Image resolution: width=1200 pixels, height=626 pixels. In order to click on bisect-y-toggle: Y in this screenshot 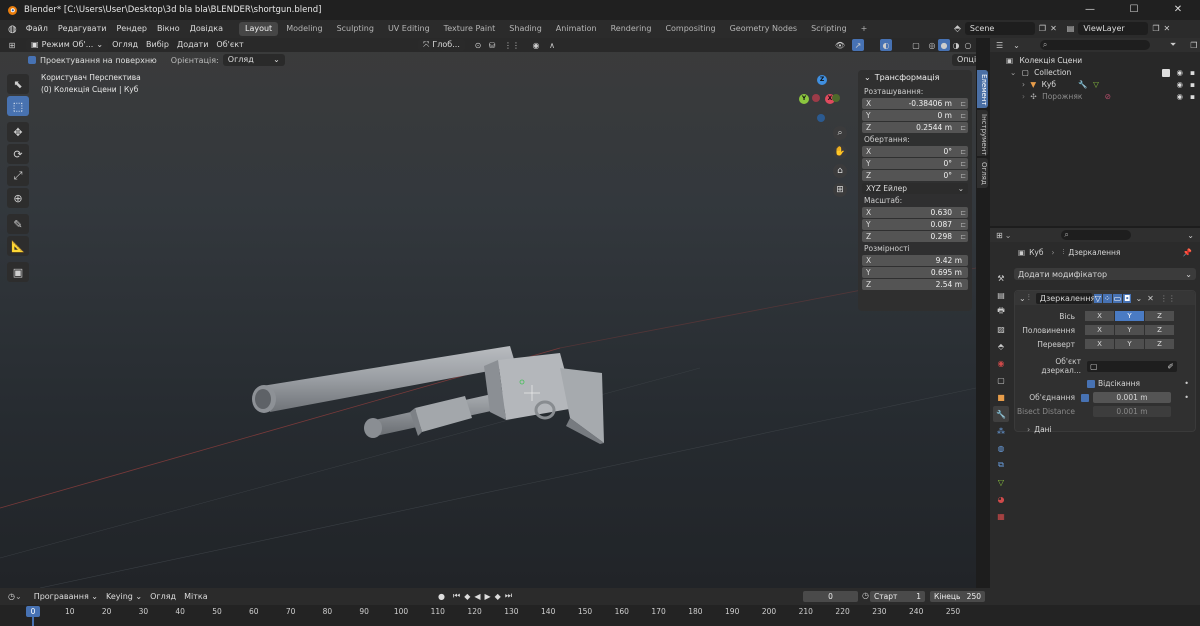, I will do `click(1129, 330)`.